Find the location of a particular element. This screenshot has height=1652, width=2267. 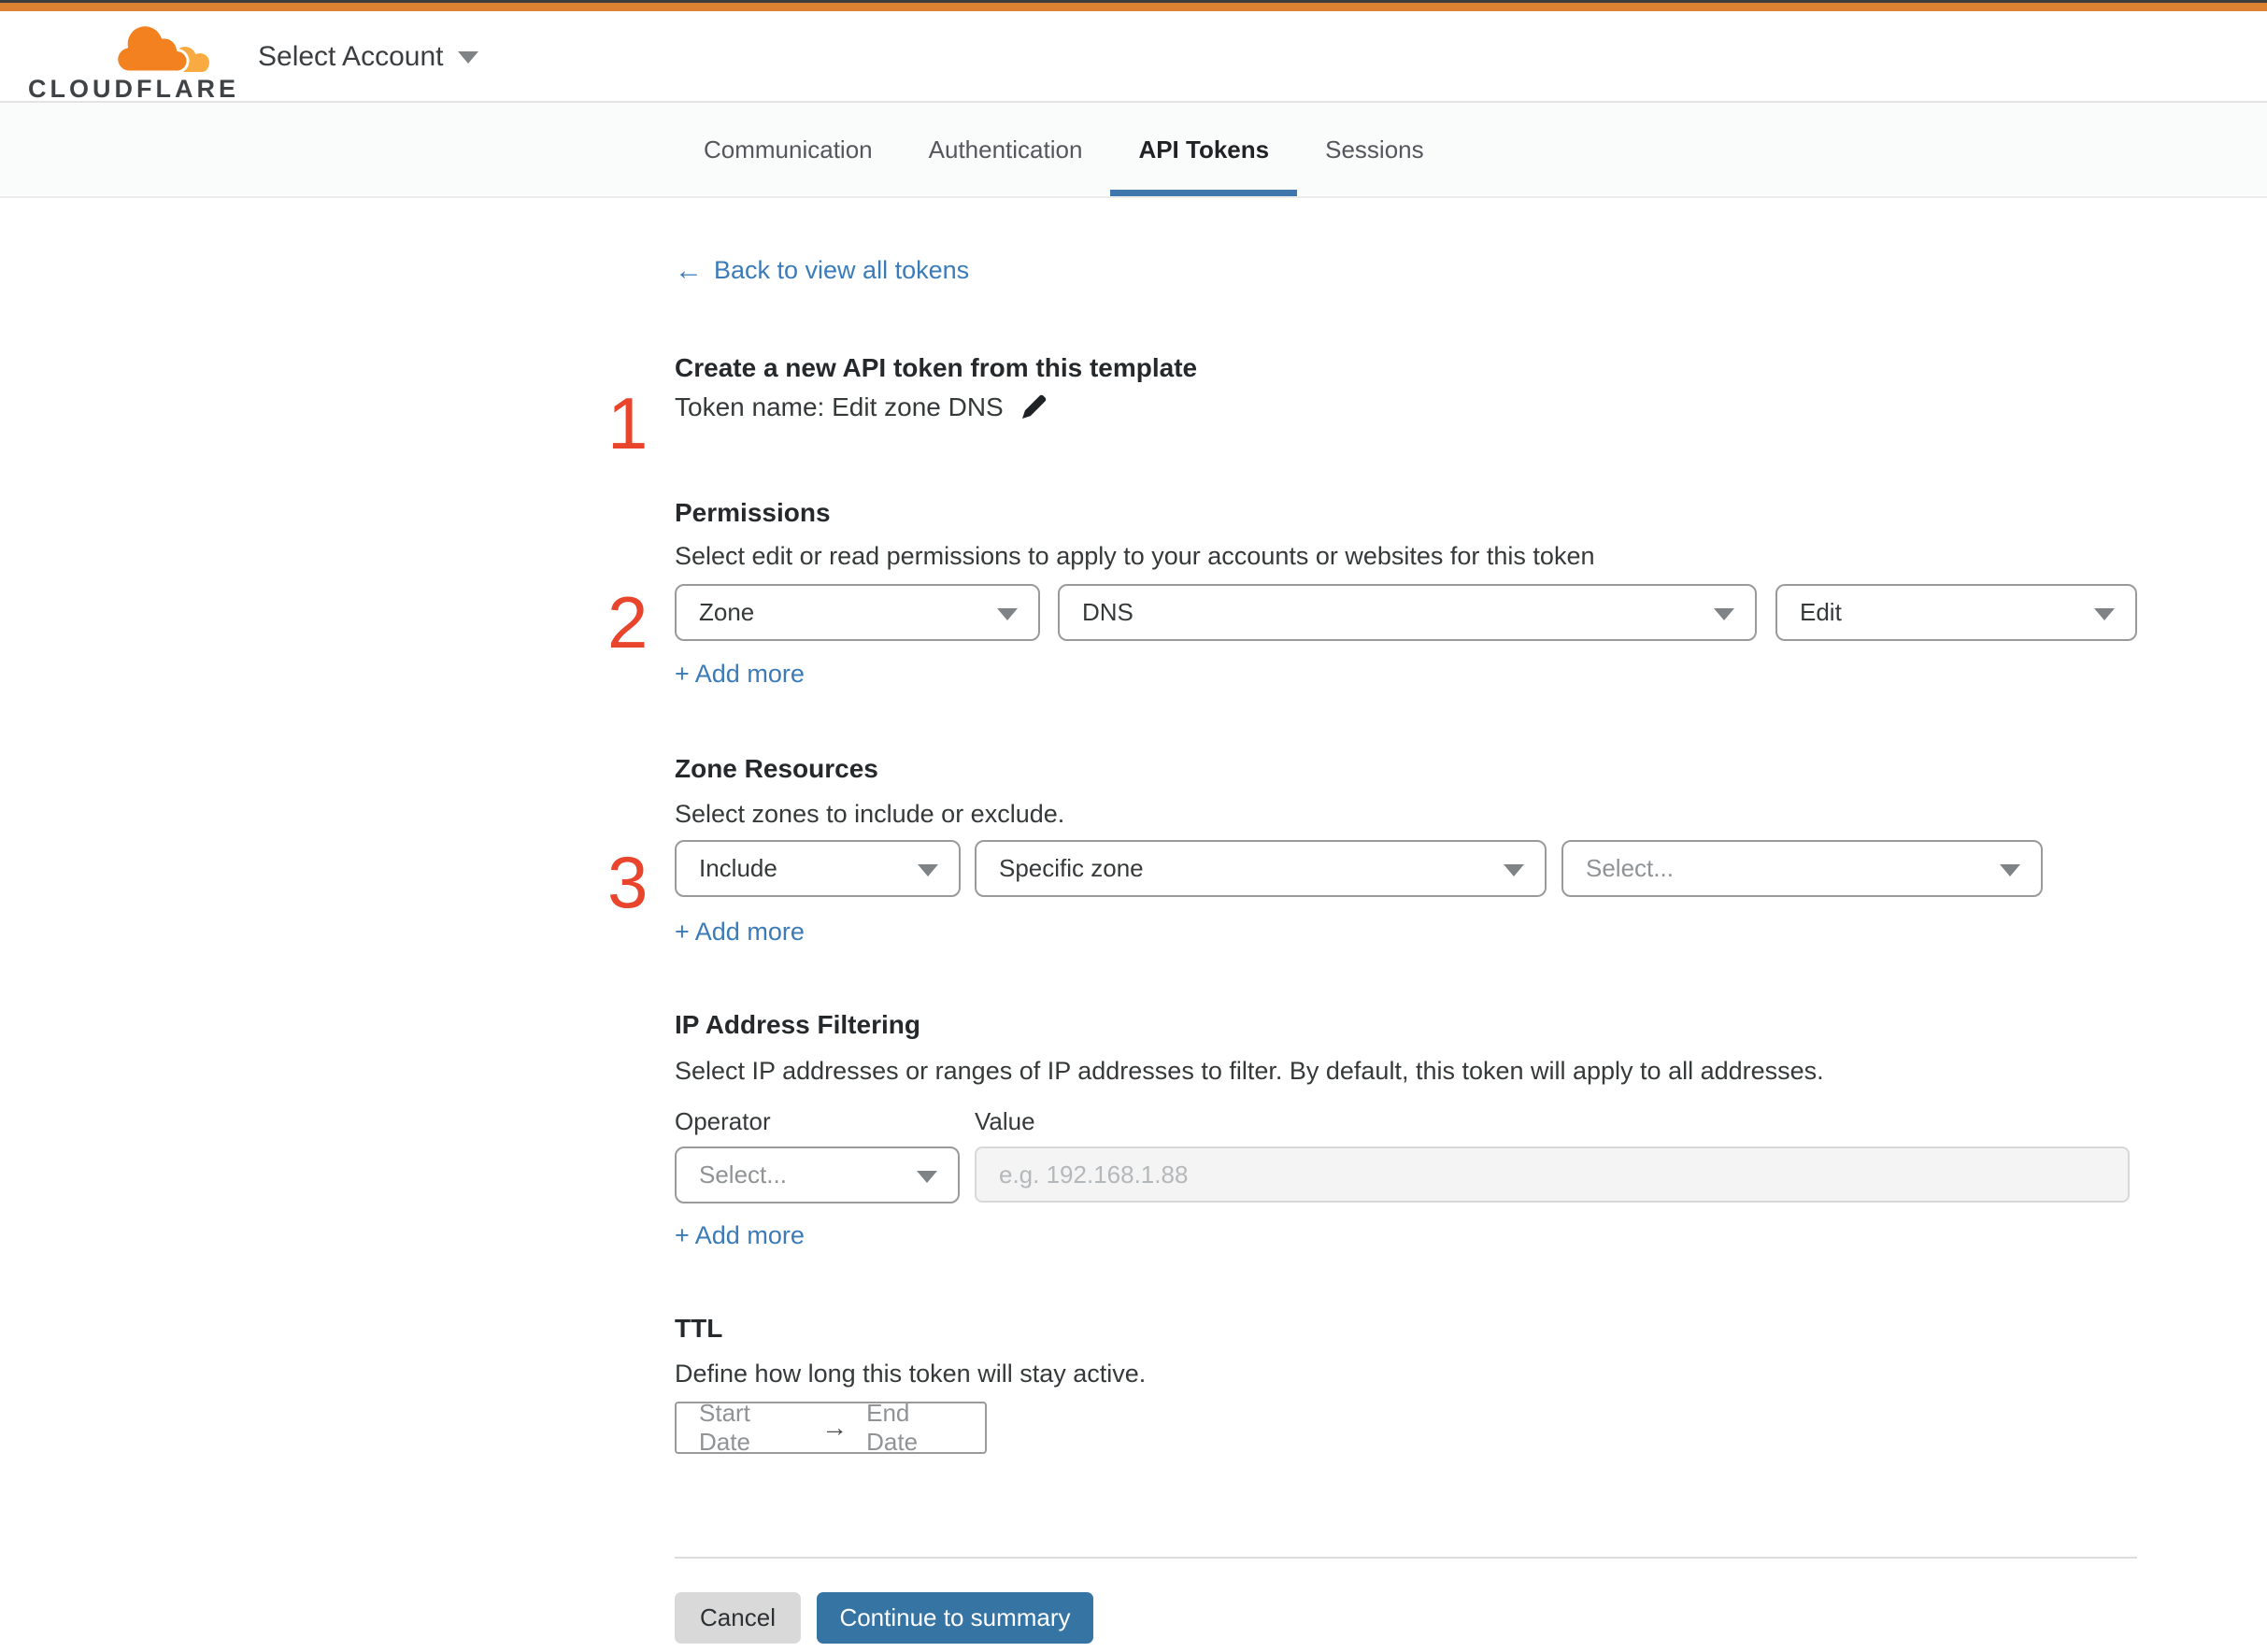

token-name-text: Token name: Edit zone DNS is located at coordinates (840, 407).